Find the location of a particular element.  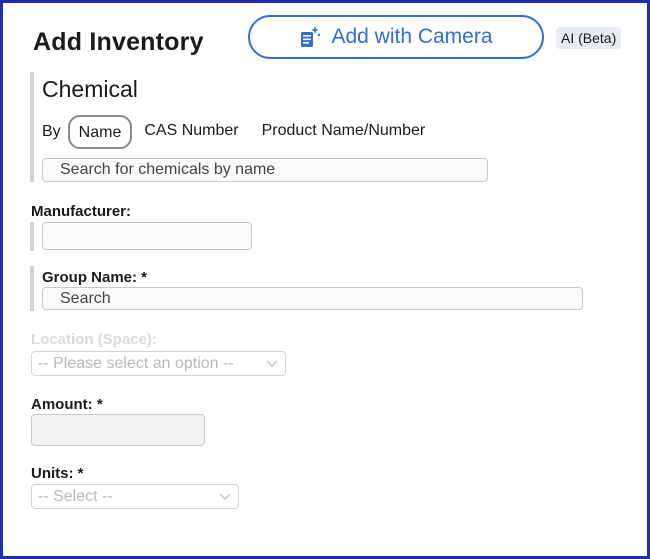

camera-scan-icon is located at coordinates (310, 37).